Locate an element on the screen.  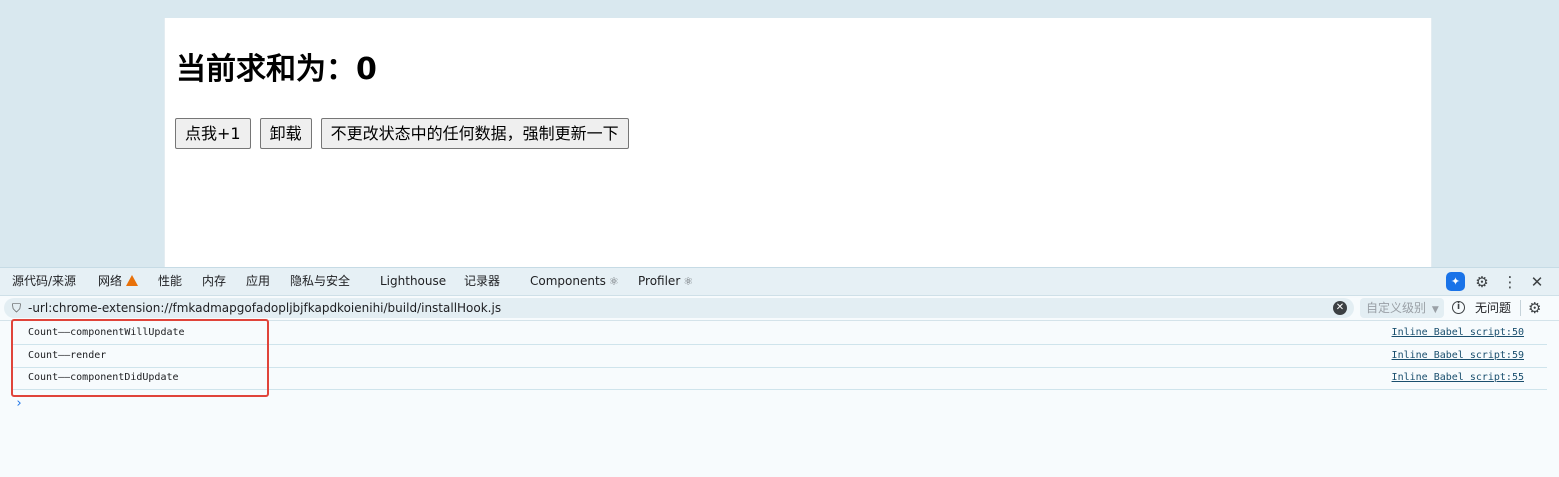
clear-filter-icon: ✕ is located at coordinates (1340, 308).